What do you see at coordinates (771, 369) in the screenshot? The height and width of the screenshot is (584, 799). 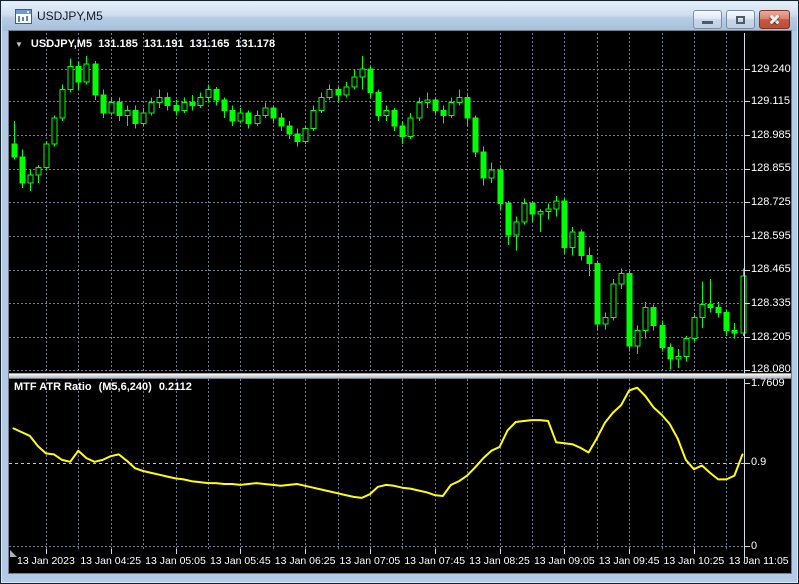 I see `price-axis-label: 128.080` at bounding box center [771, 369].